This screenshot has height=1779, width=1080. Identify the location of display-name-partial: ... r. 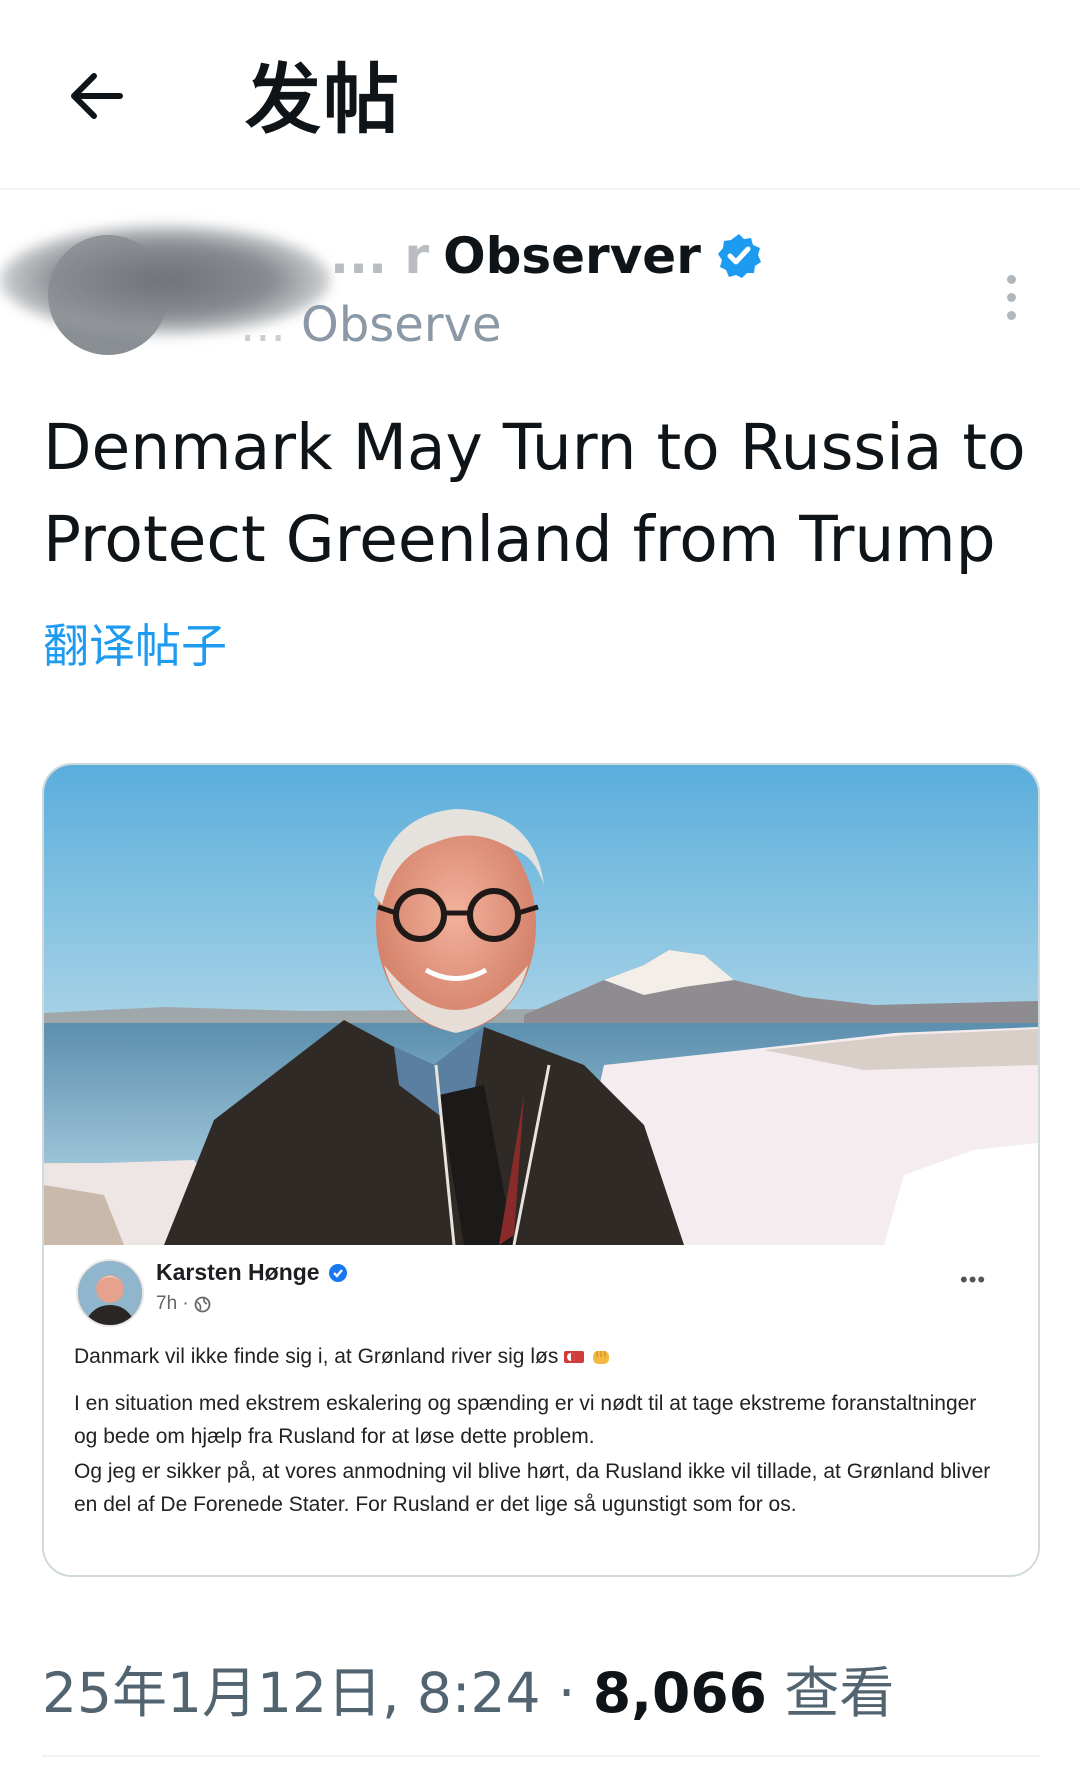
(380, 256).